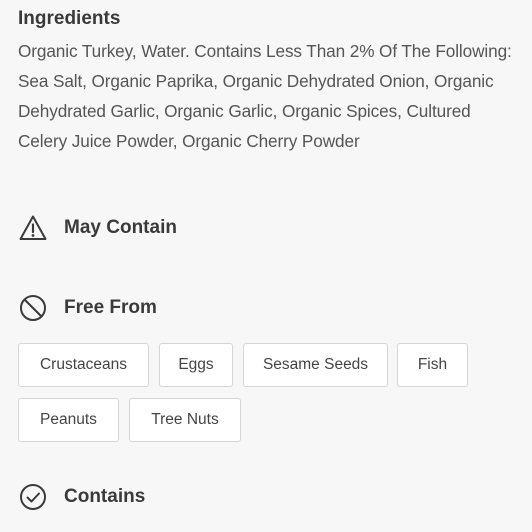 The width and height of the screenshot is (532, 532). I want to click on may-contain-label: May Contain, so click(120, 227).